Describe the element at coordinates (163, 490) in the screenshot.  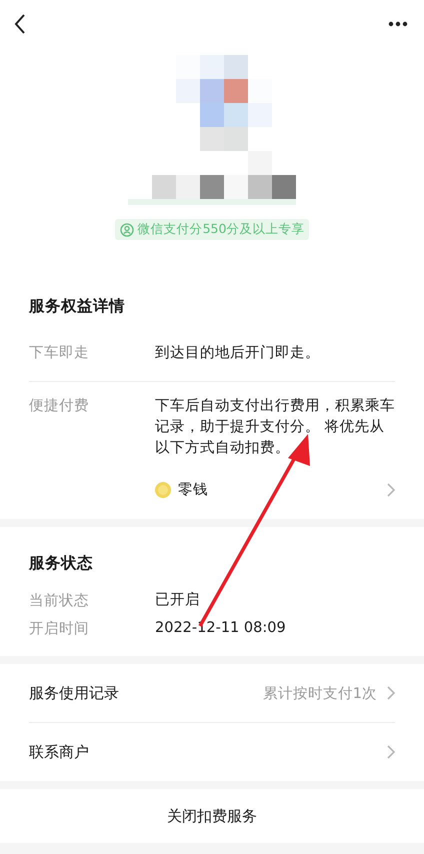
I see `coin-icon` at that location.